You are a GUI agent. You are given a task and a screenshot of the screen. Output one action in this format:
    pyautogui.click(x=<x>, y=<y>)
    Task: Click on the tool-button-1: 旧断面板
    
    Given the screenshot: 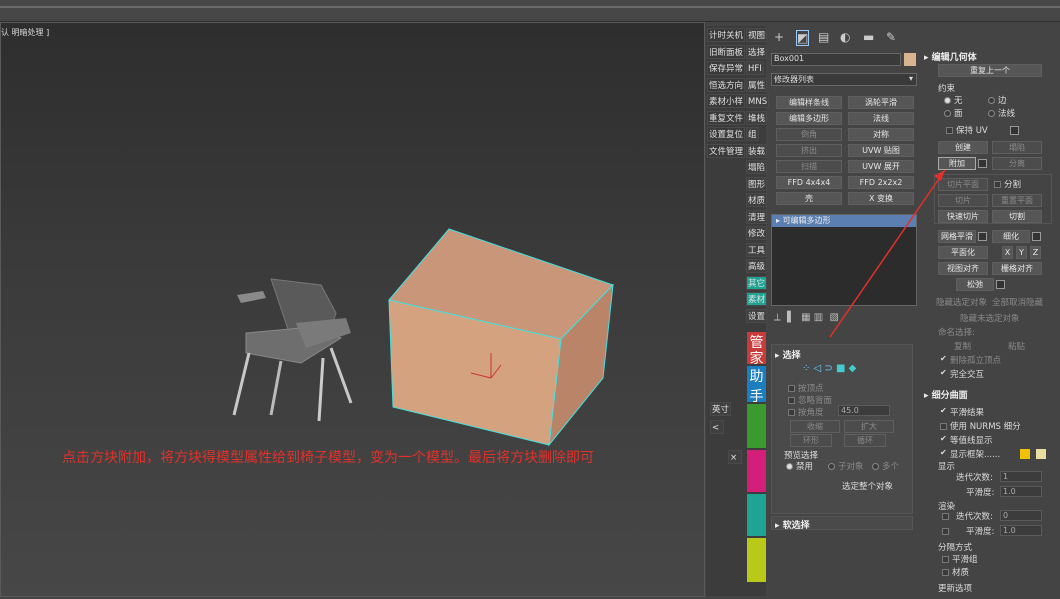 What is the action you would take?
    pyautogui.click(x=726, y=51)
    